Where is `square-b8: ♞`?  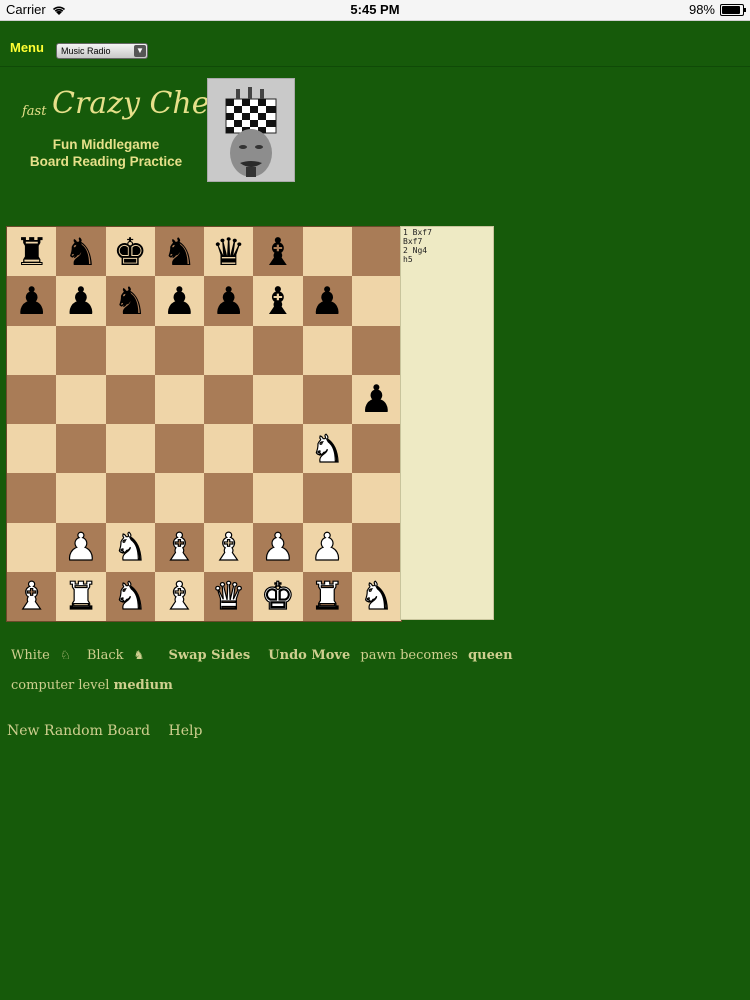 square-b8: ♞ is located at coordinates (81, 252).